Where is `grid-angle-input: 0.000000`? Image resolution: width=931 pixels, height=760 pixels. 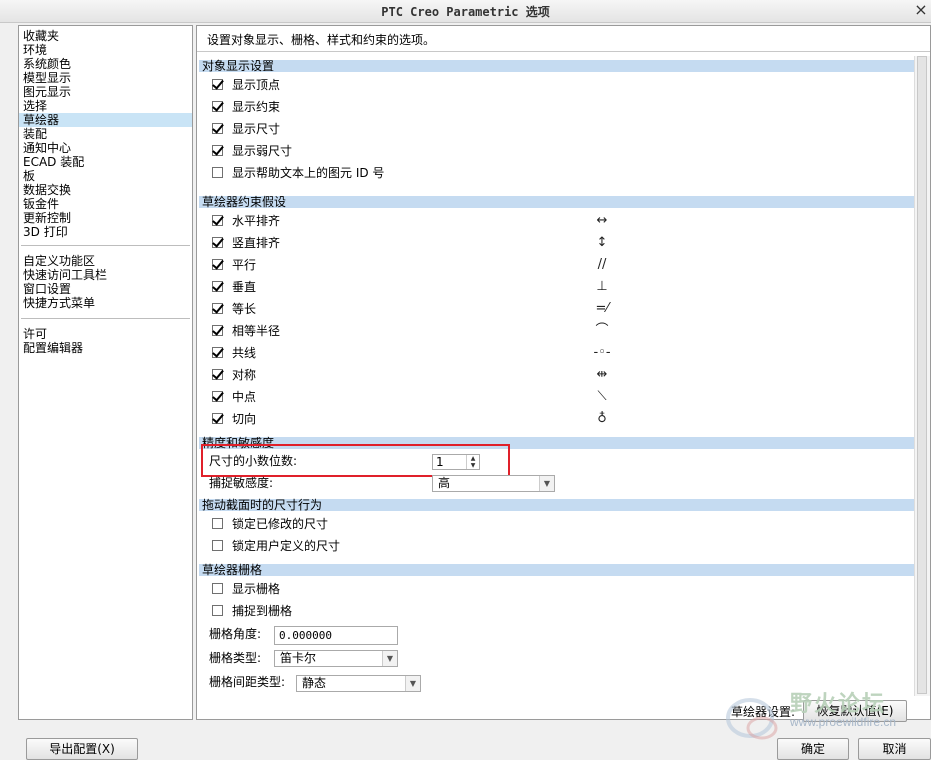 grid-angle-input: 0.000000 is located at coordinates (336, 635).